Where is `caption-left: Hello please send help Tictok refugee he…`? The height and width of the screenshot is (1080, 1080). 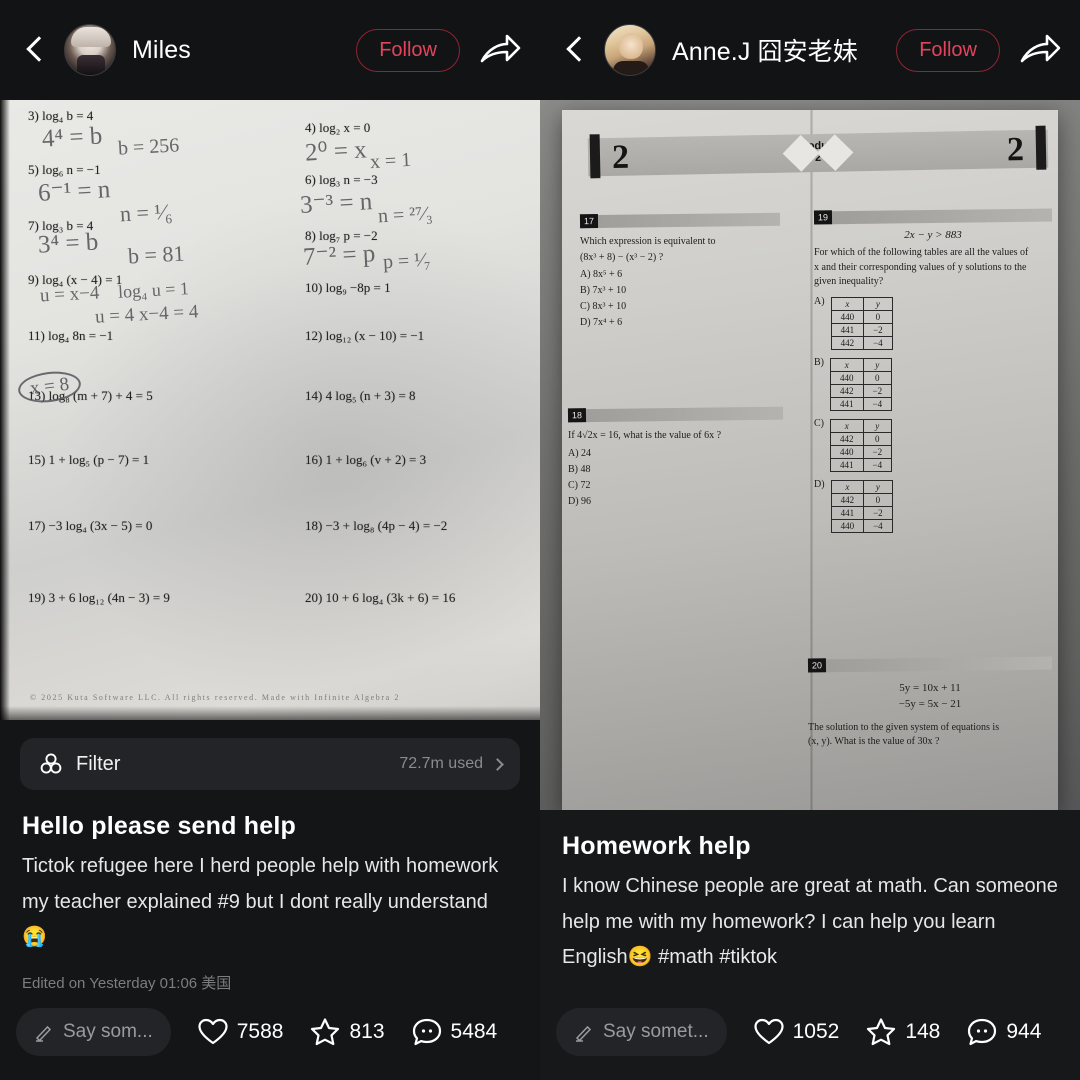
caption-left: Hello please send help Tictok refugee he… is located at coordinates (270, 902).